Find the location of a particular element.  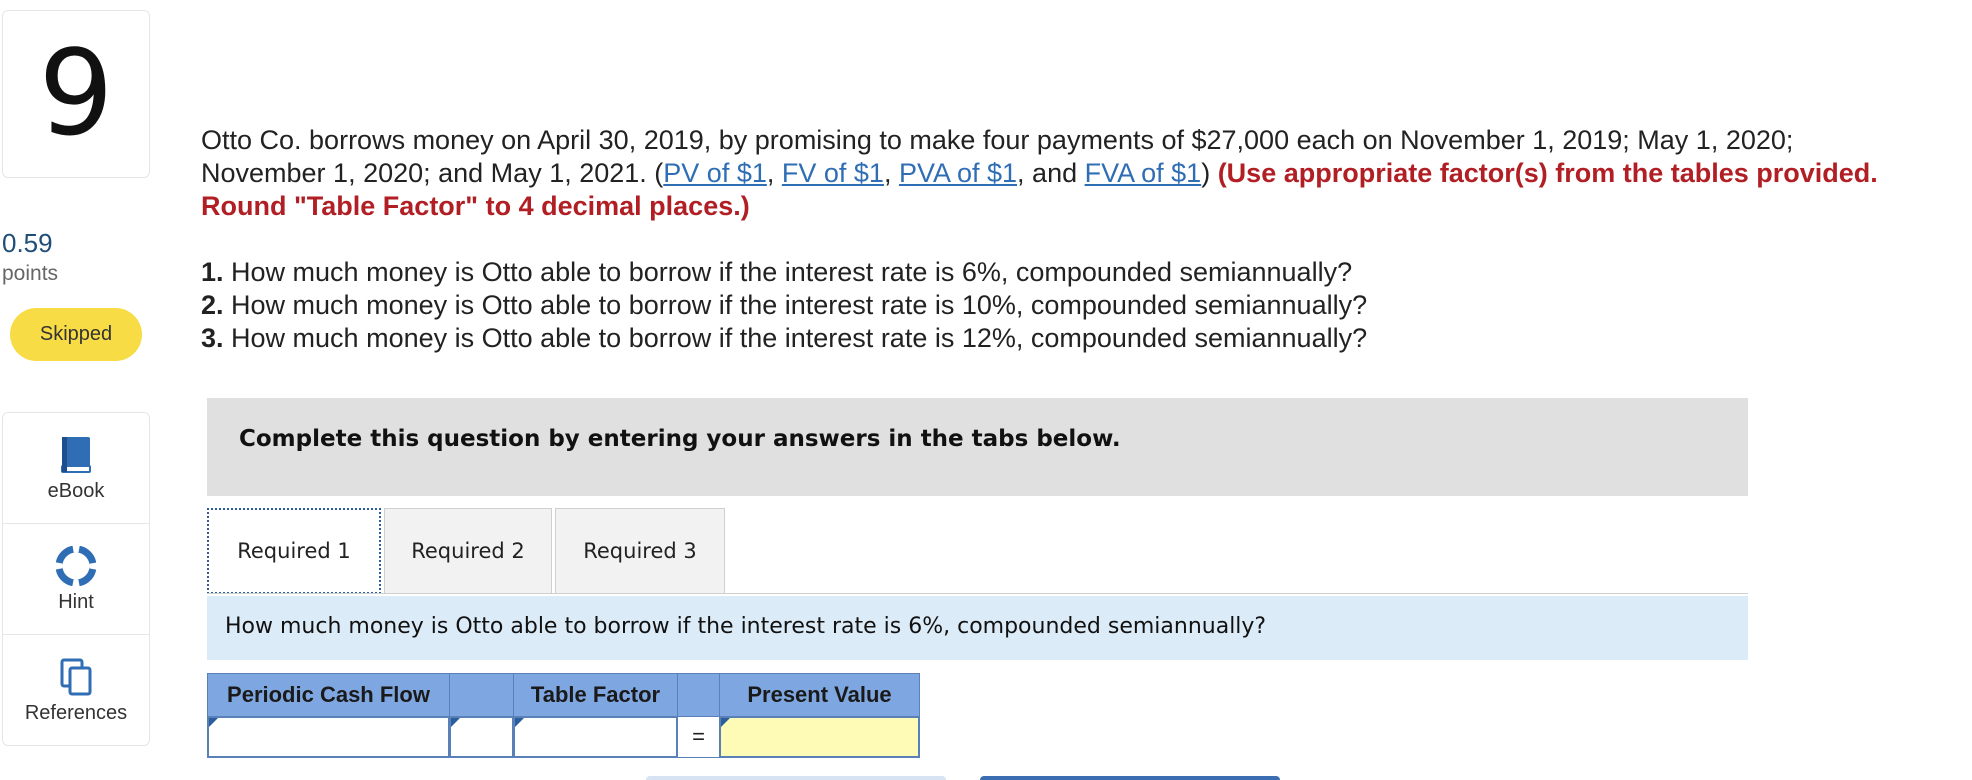

header-equals is located at coordinates (698, 695).